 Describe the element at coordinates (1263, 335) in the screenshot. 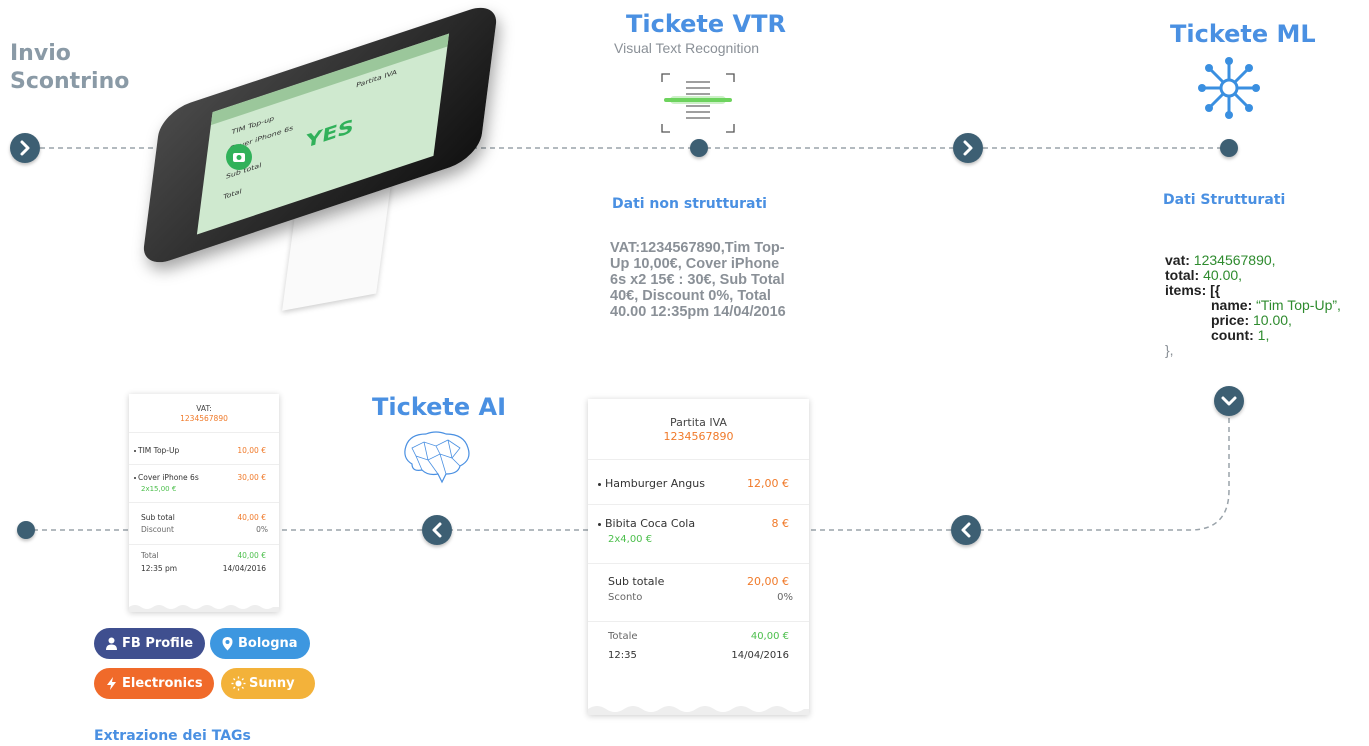

I see `json-value: 1,` at that location.